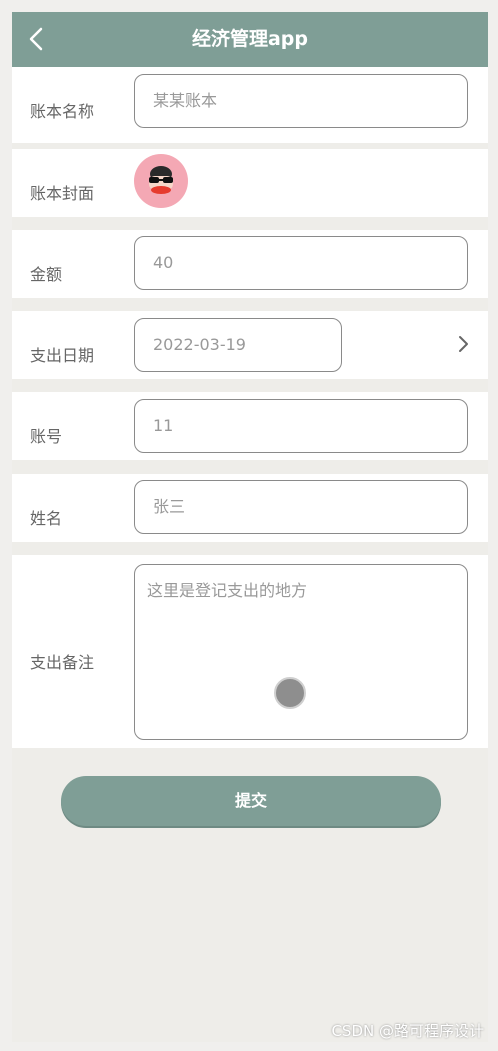 The image size is (498, 1051). Describe the element at coordinates (301, 101) in the screenshot. I see `book-name-input: 某某账本` at that location.